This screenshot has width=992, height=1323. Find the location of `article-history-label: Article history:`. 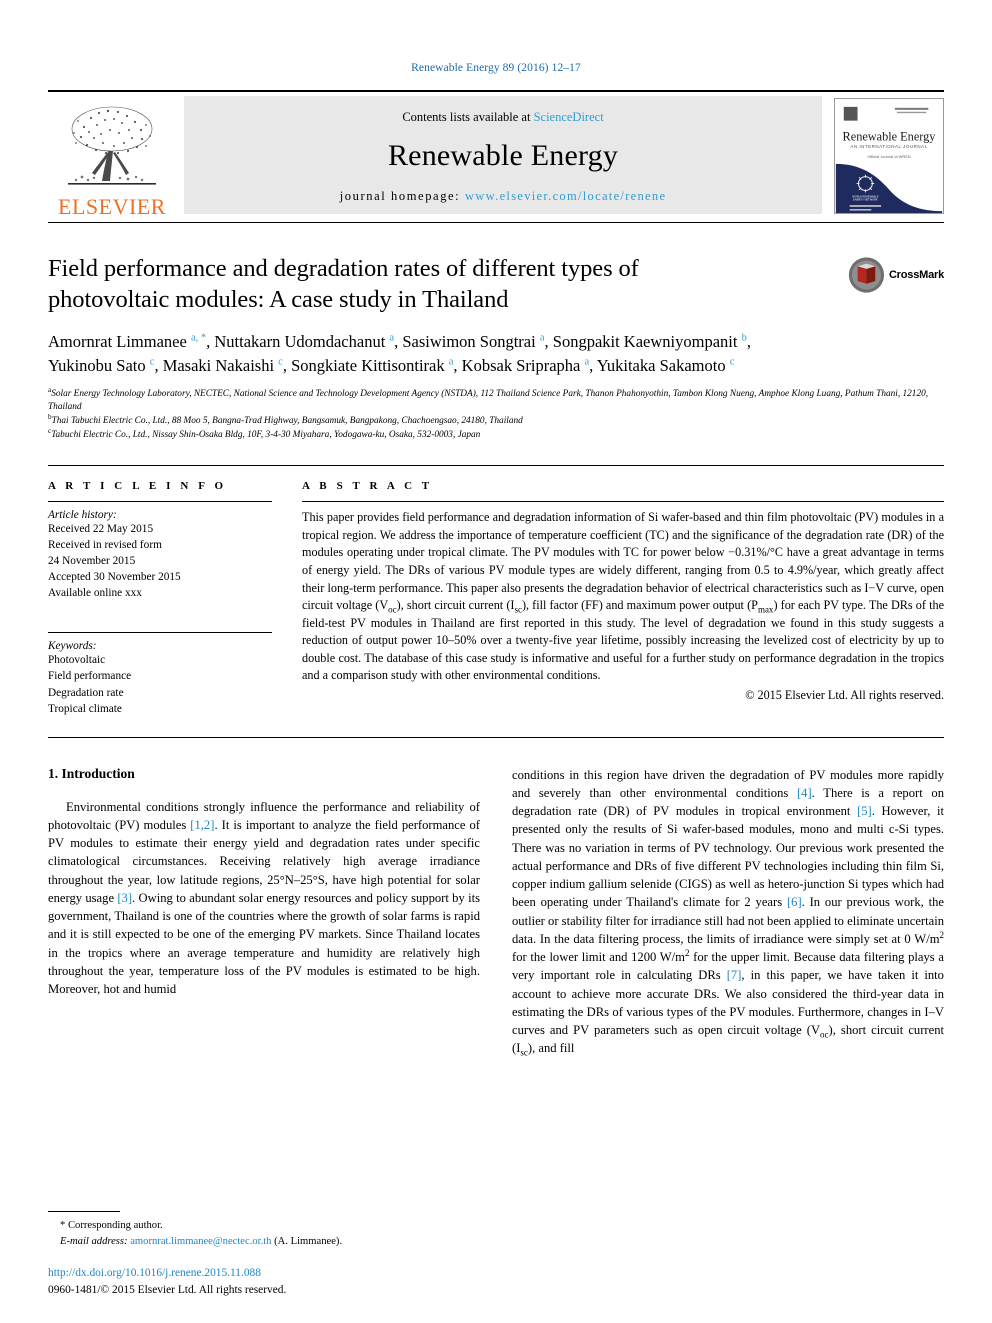

article-history-label: Article history: is located at coordinates (82, 515).